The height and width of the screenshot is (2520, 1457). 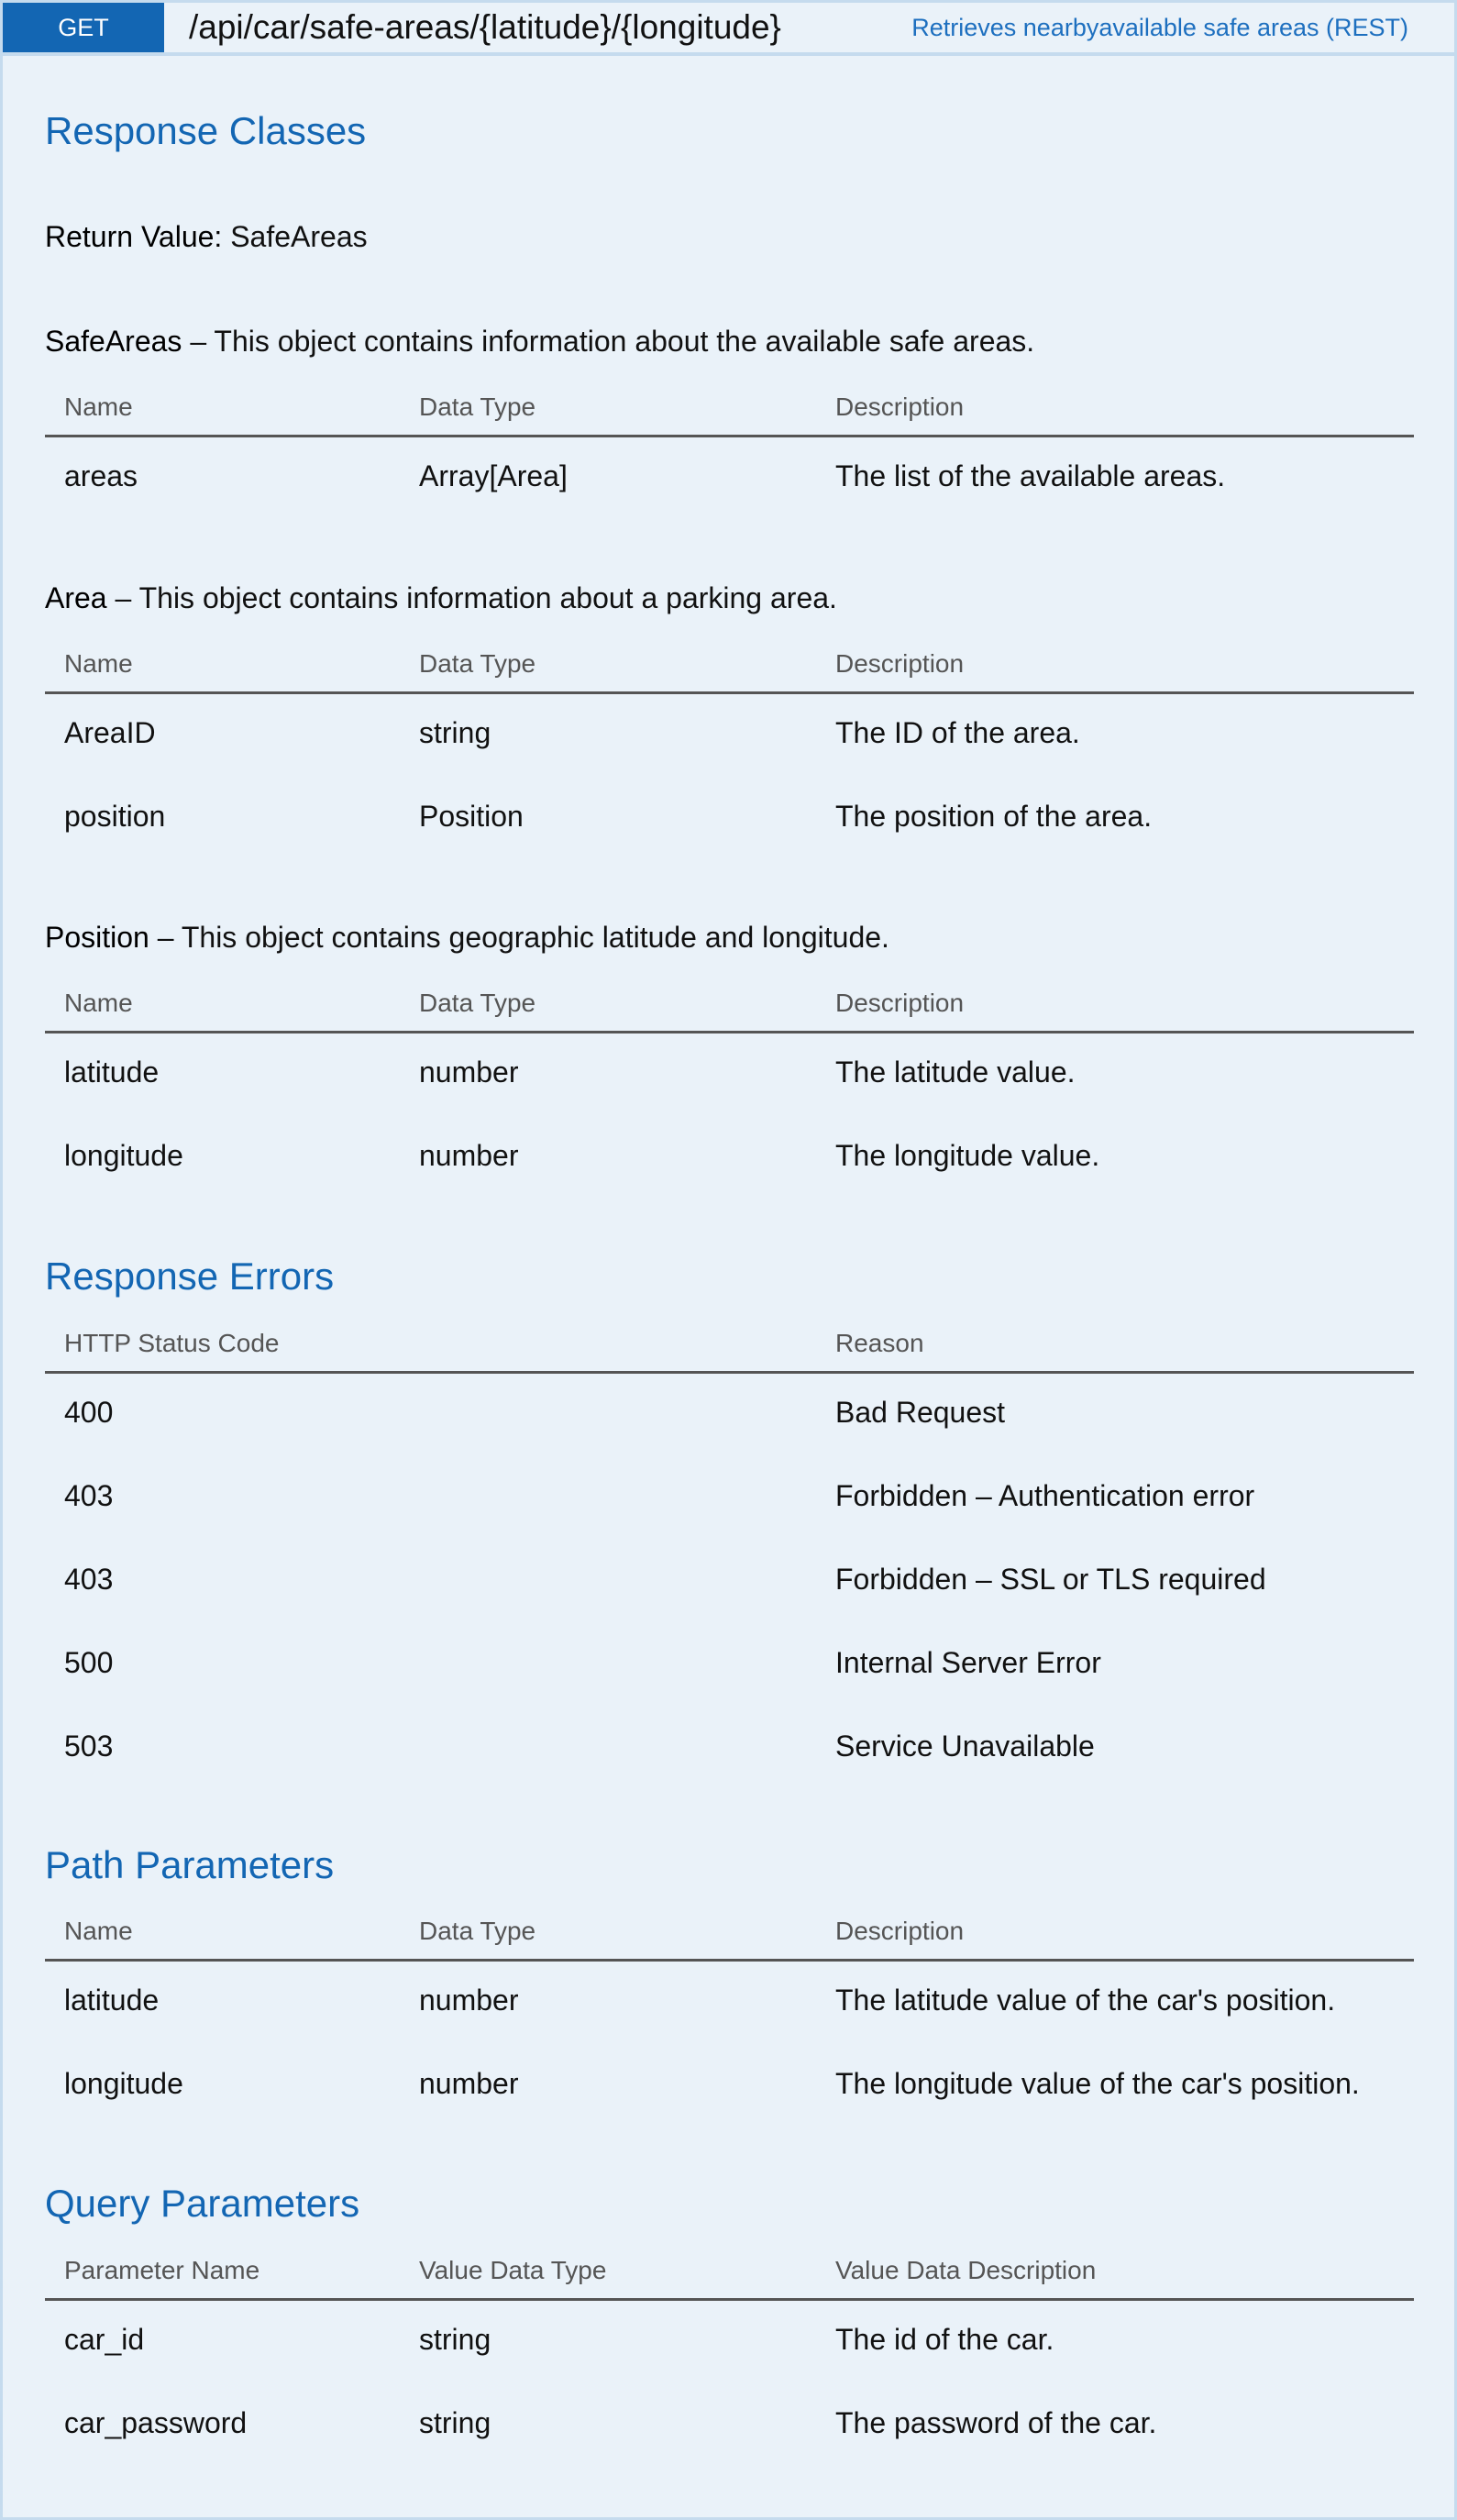 What do you see at coordinates (115, 816) in the screenshot?
I see `table-cell: position` at bounding box center [115, 816].